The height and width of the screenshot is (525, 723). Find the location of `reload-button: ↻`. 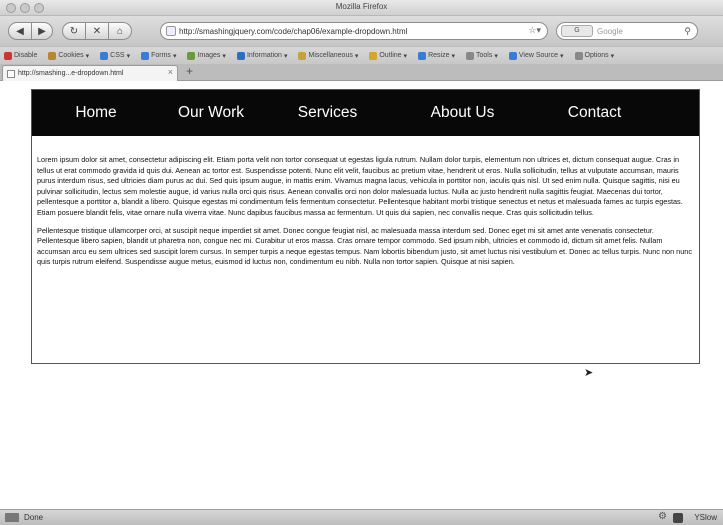

reload-button: ↻ is located at coordinates (74, 31).